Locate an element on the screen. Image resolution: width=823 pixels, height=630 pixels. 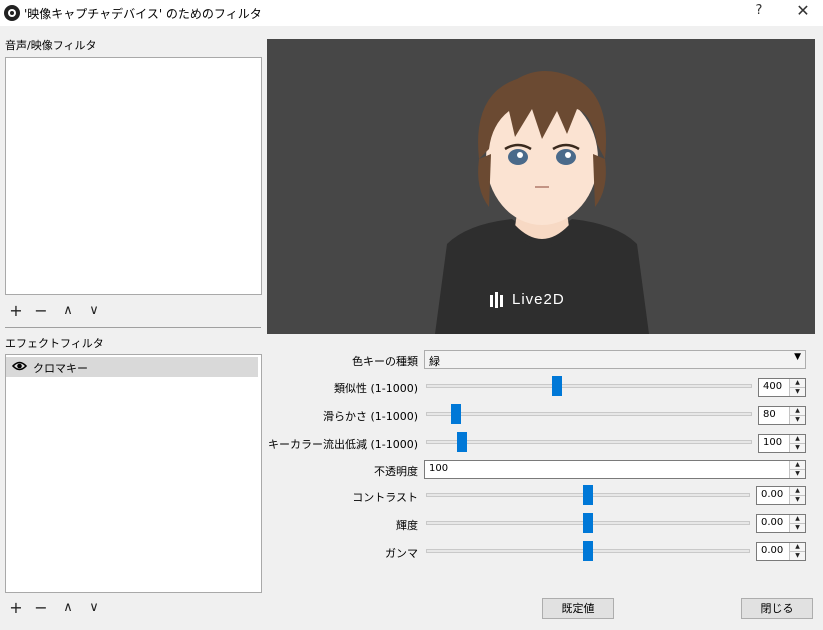
key-color-type-select: 緑 ▼ is located at coordinates (615, 359).